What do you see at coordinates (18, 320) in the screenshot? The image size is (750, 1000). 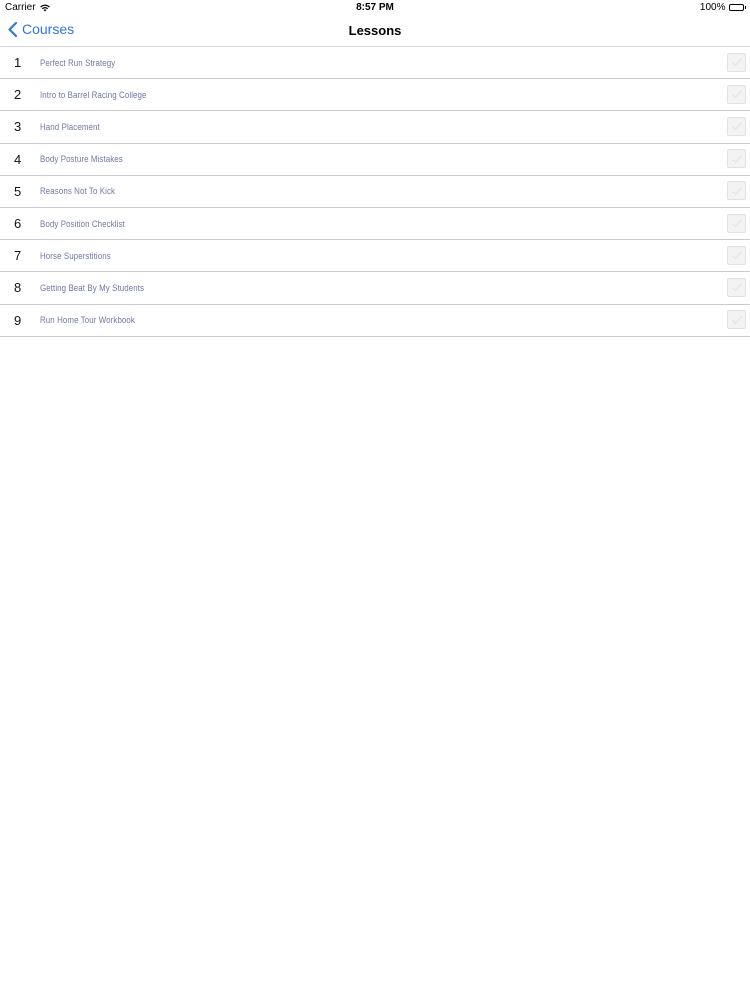 I see `lesson-number: 9` at bounding box center [18, 320].